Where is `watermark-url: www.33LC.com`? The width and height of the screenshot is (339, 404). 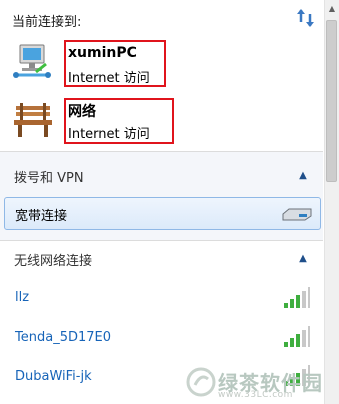
watermark-url: www.33LC.com is located at coordinates (255, 395).